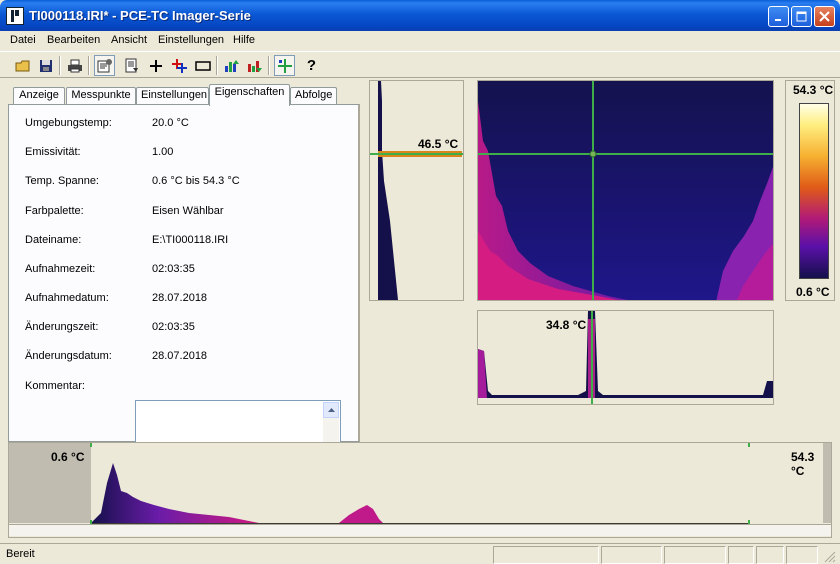 The height and width of the screenshot is (564, 840). Describe the element at coordinates (813, 292) in the screenshot. I see `color-scale-min: 0.6 °C` at that location.